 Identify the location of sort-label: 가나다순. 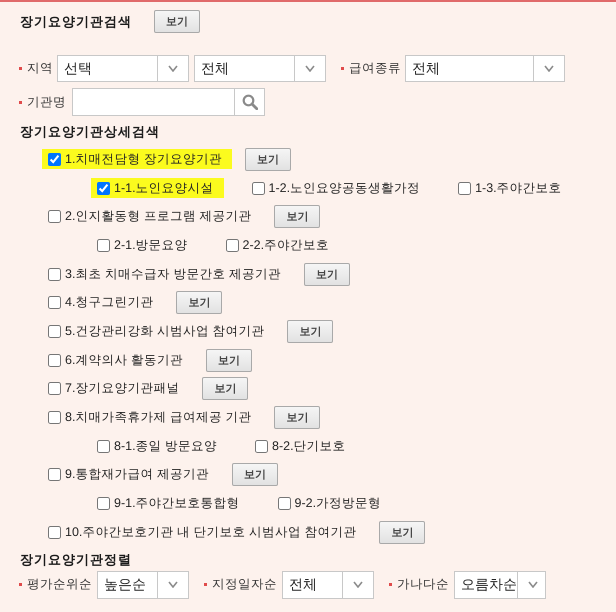
(423, 585).